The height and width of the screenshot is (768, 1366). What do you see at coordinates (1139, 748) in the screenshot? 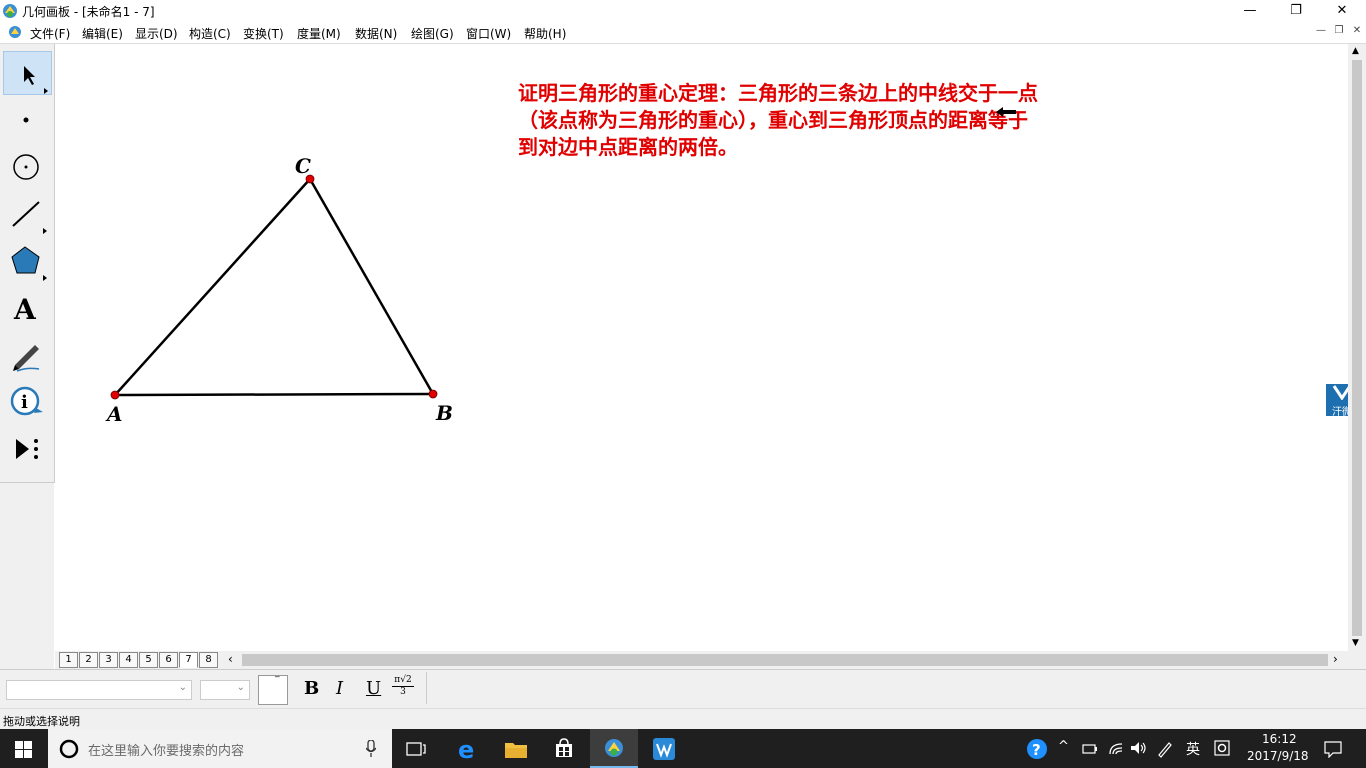
I see `volume-icon` at bounding box center [1139, 748].